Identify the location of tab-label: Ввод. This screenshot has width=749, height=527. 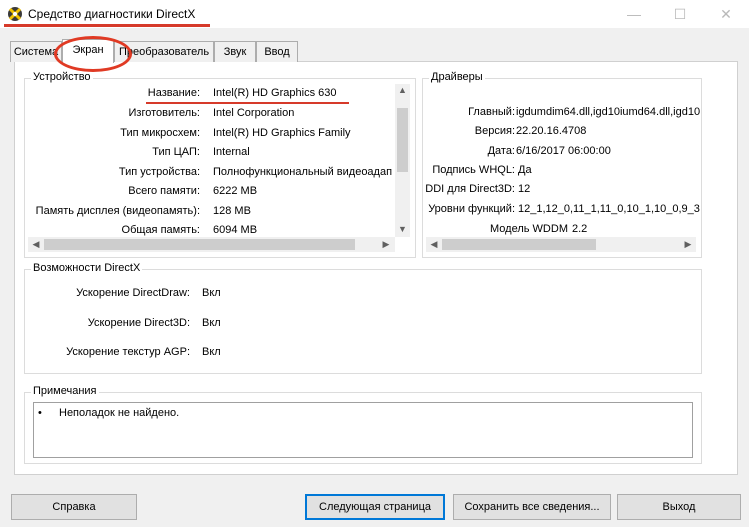
(277, 52).